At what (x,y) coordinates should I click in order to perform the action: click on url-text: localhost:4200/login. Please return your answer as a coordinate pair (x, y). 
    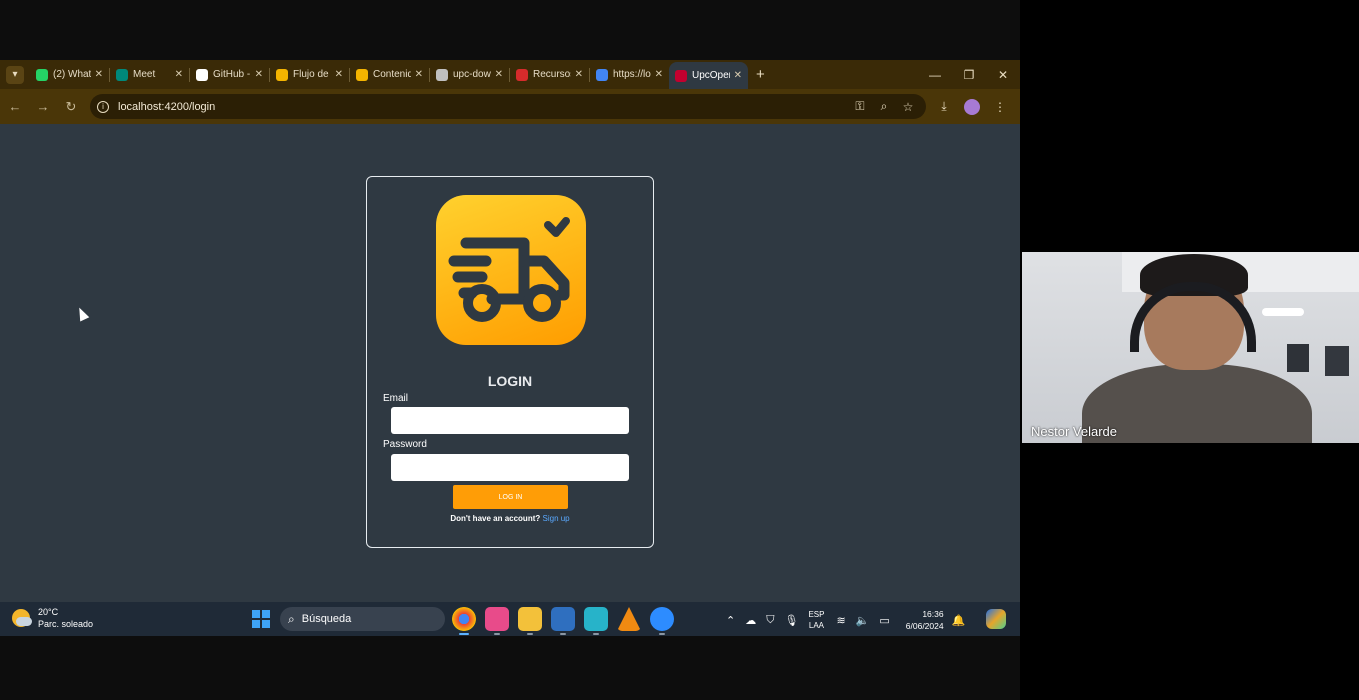
    Looking at the image, I should click on (166, 107).